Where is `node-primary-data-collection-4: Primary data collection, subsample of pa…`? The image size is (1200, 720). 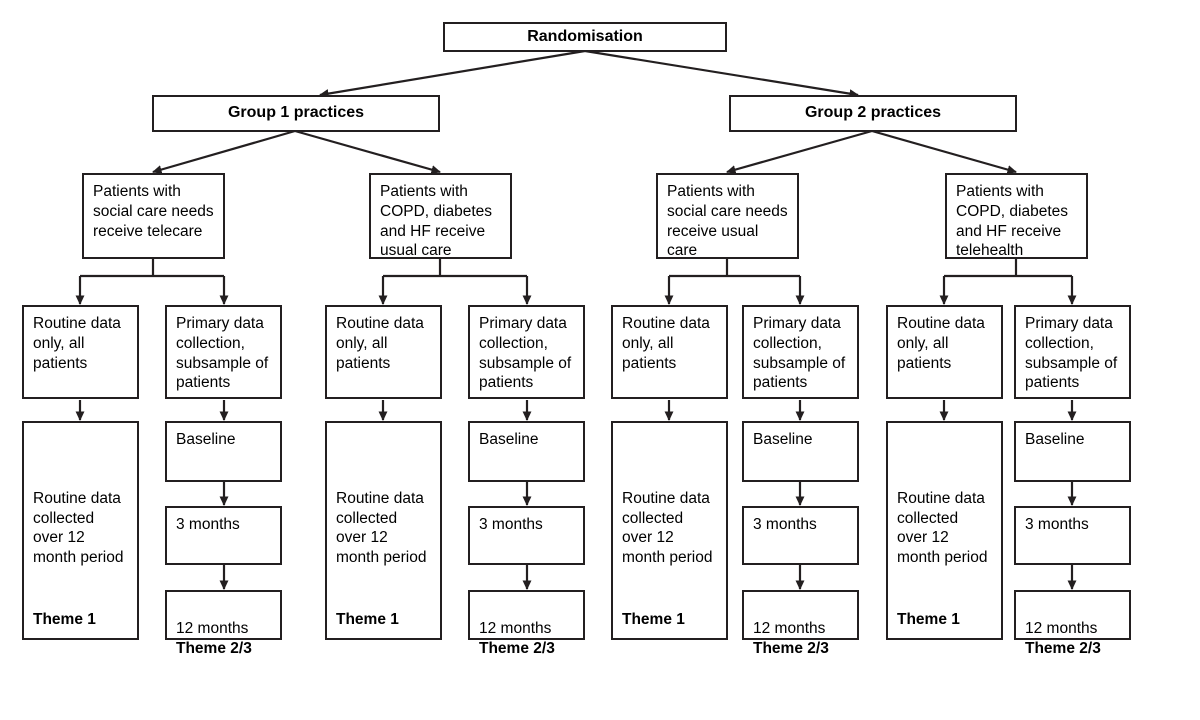
node-primary-data-collection-4: Primary data collection, subsample of pa… is located at coordinates (1072, 352).